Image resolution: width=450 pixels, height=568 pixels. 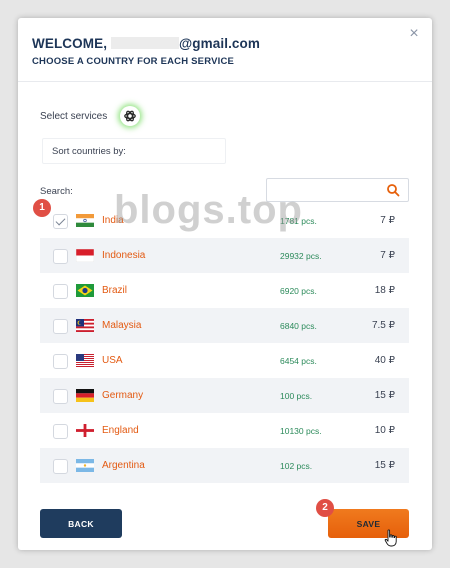 I want to click on country-name: Malaysia, so click(x=122, y=325).